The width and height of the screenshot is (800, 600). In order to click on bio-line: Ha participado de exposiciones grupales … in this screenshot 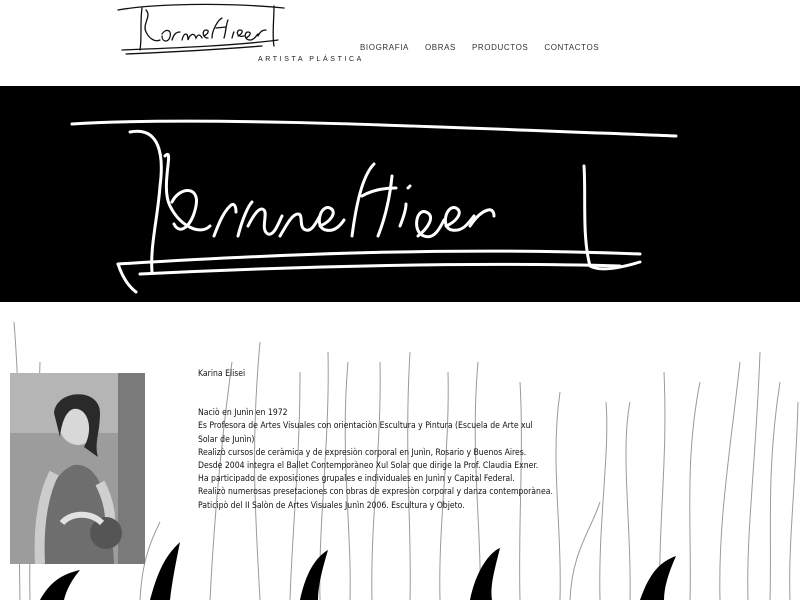, I will do `click(356, 479)`.